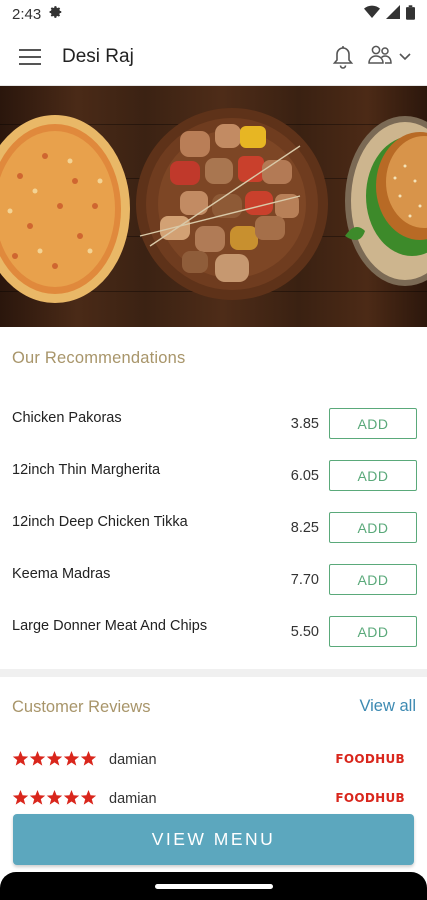  Describe the element at coordinates (343, 57) in the screenshot. I see `bell-icon` at that location.